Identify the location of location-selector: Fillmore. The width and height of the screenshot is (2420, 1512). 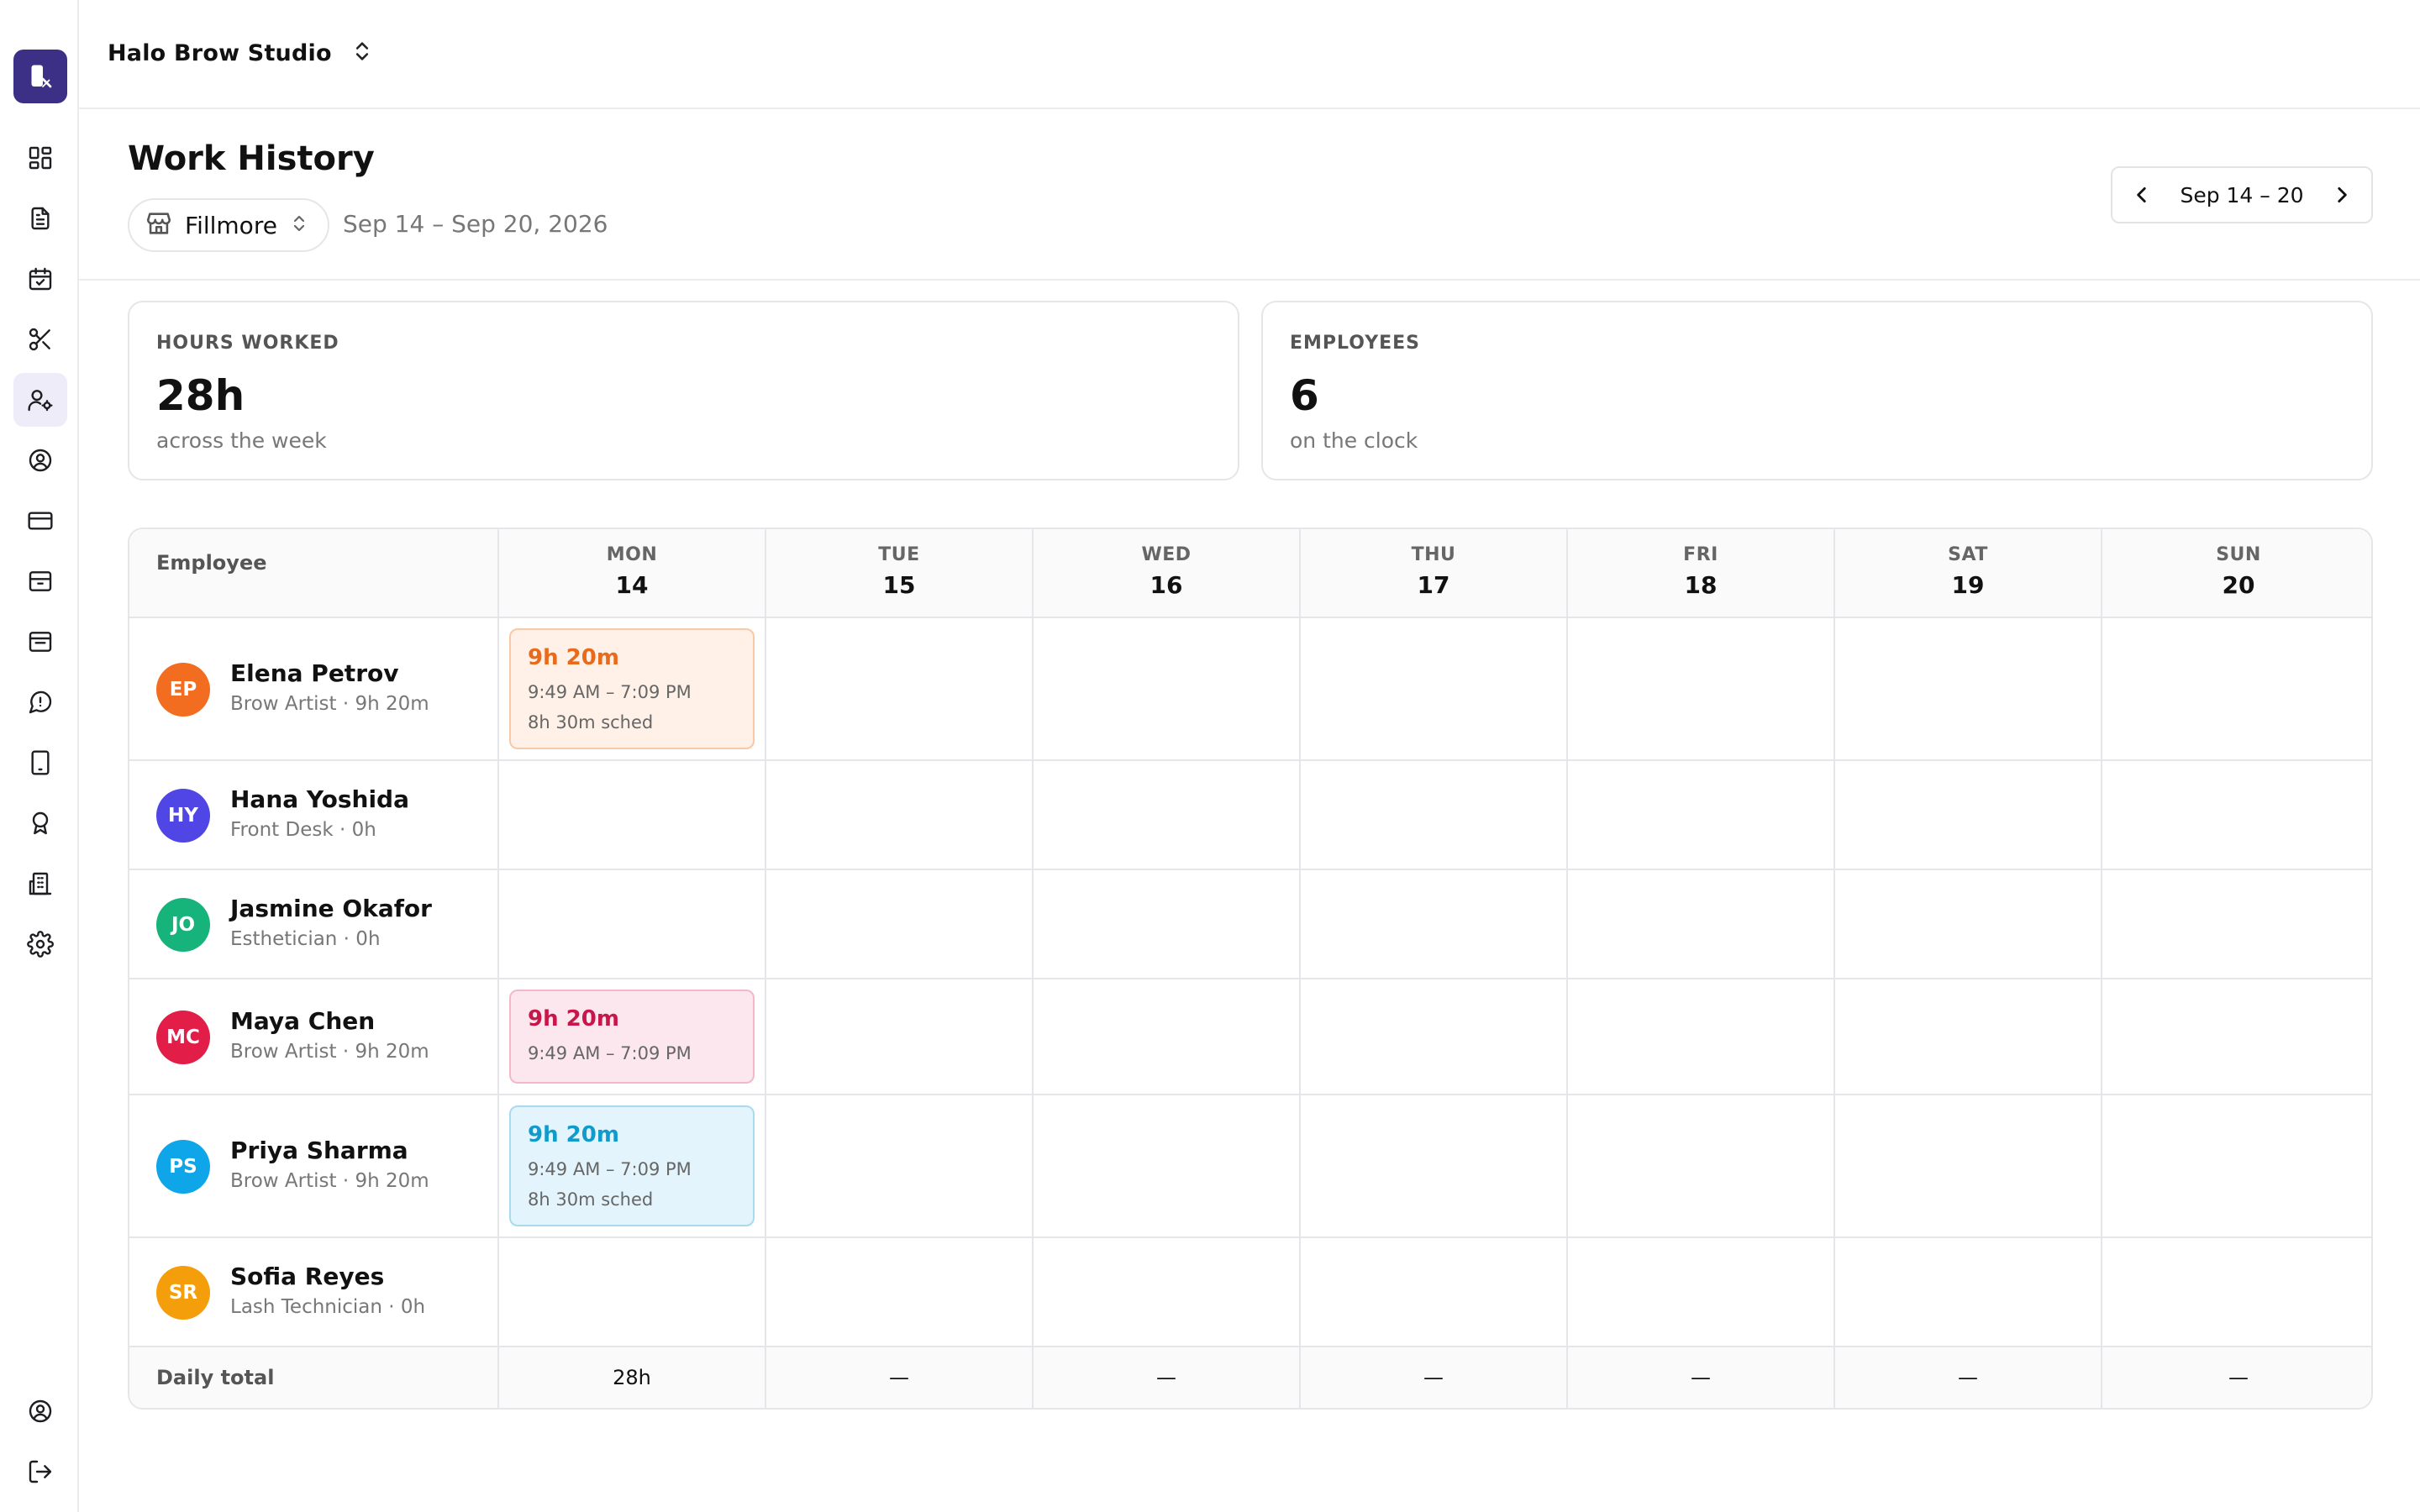
(228, 225).